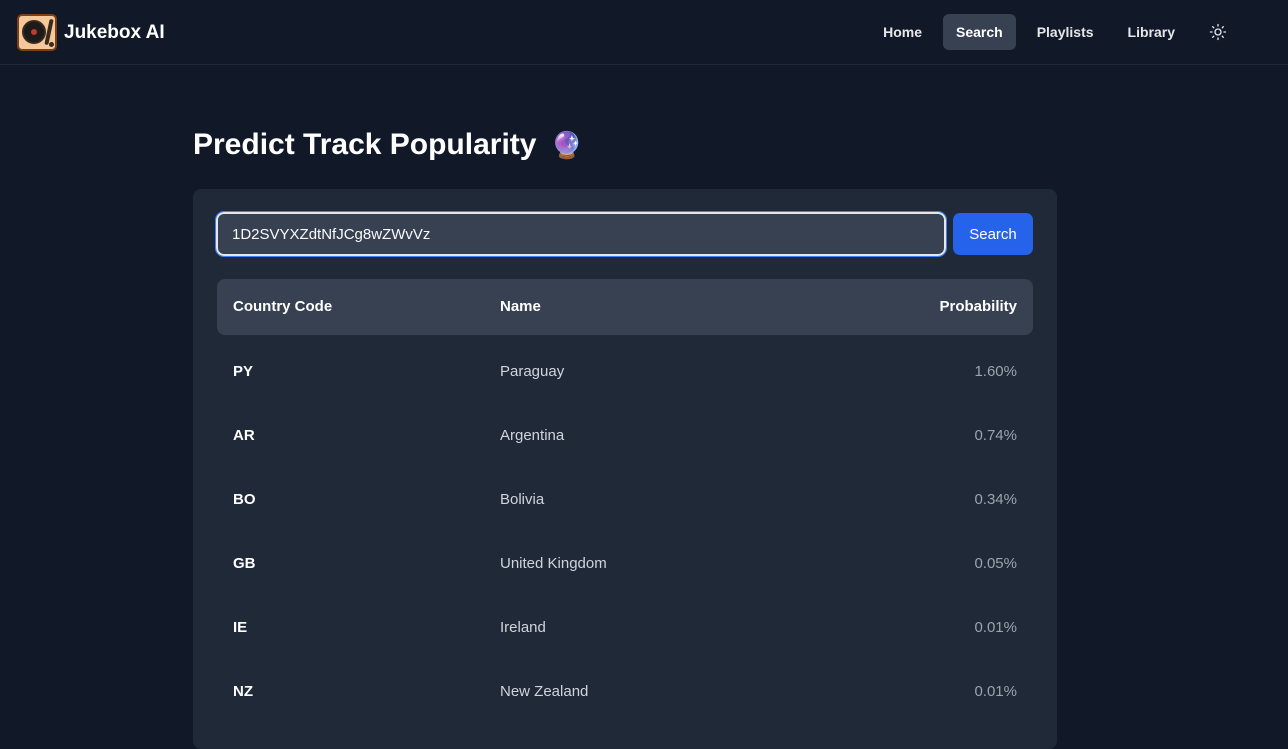 The height and width of the screenshot is (749, 1288). What do you see at coordinates (1065, 32) in the screenshot?
I see `nav-playlists: Playlists` at bounding box center [1065, 32].